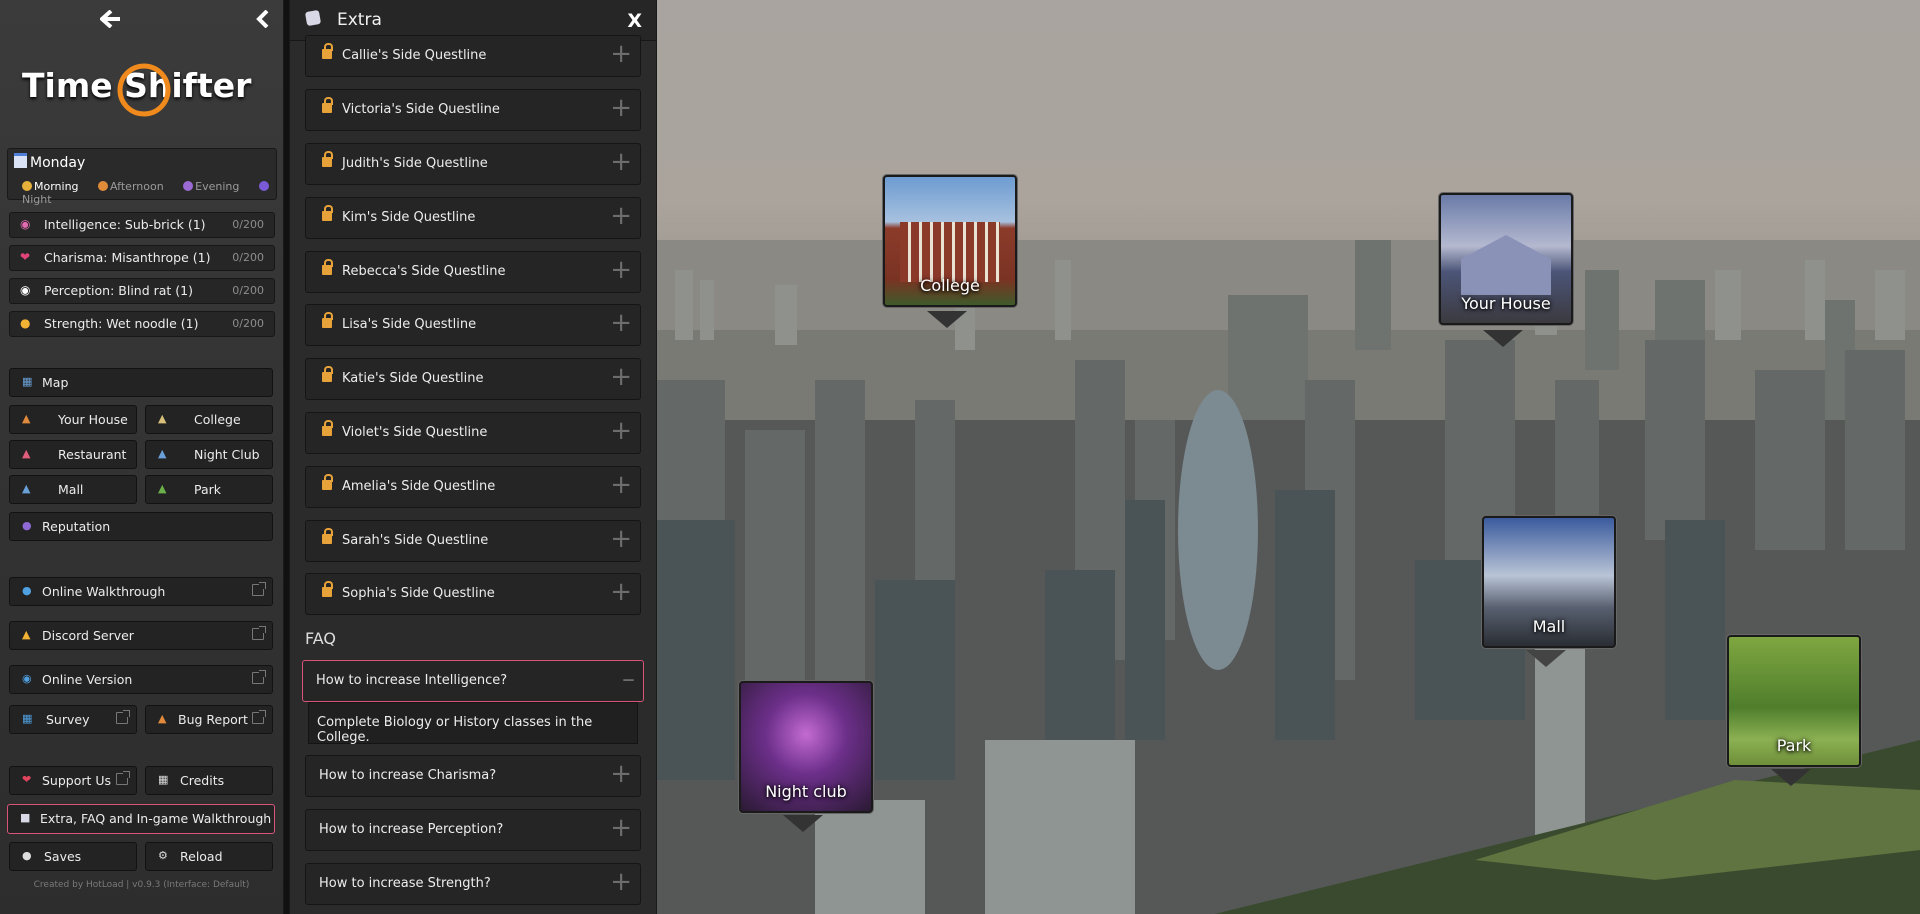 This screenshot has width=1920, height=914. Describe the element at coordinates (209, 719) in the screenshot. I see `bug-report-button: ▲ Bug Report` at that location.